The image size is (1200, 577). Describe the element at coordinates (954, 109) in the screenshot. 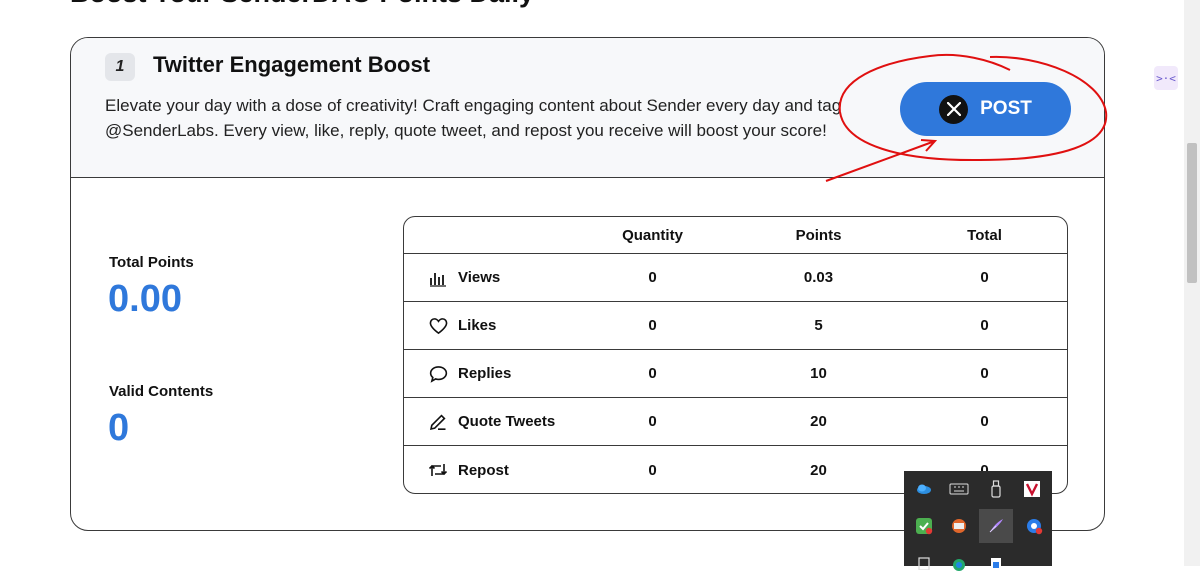

I see `x-logo-icon` at that location.